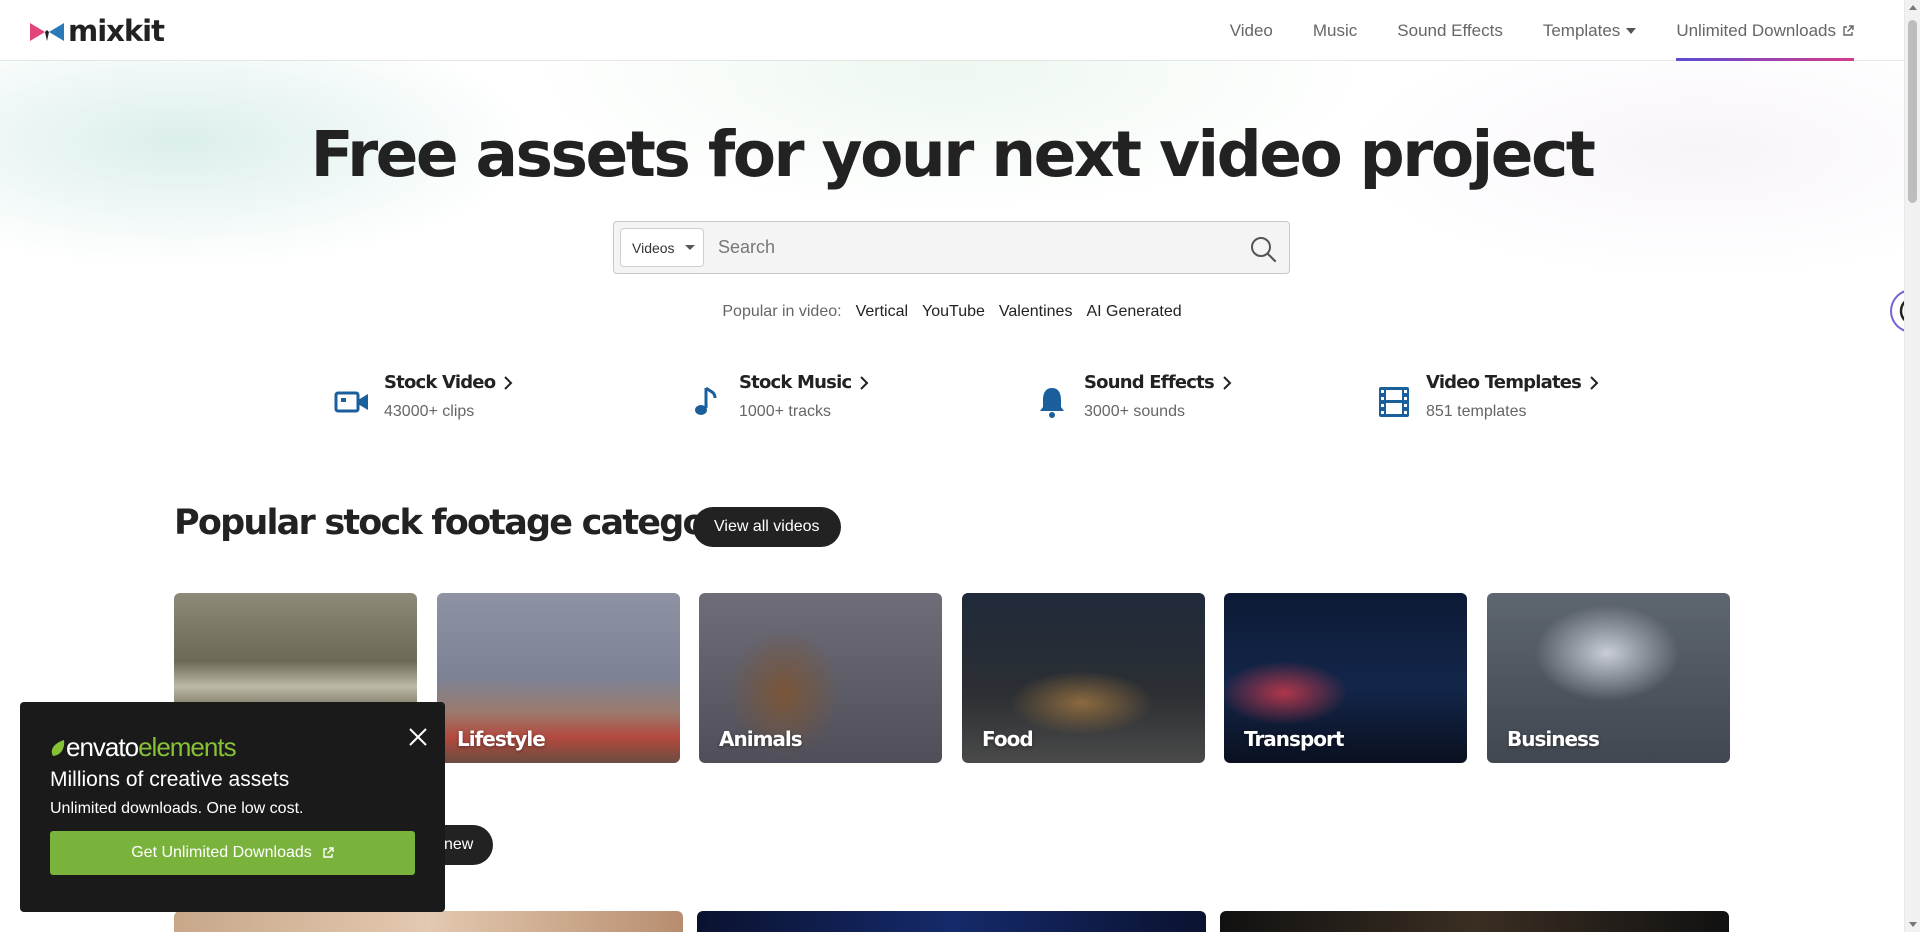 This screenshot has height=932, width=1920. Describe the element at coordinates (58, 747) in the screenshot. I see `envato-leaf-icon` at that location.